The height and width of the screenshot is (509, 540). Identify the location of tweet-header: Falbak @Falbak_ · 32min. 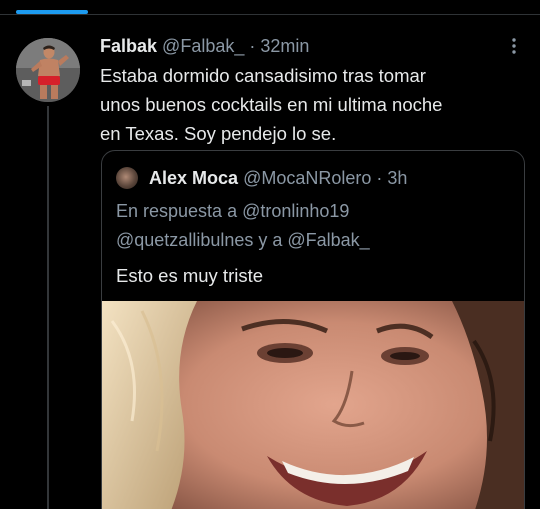
(204, 46).